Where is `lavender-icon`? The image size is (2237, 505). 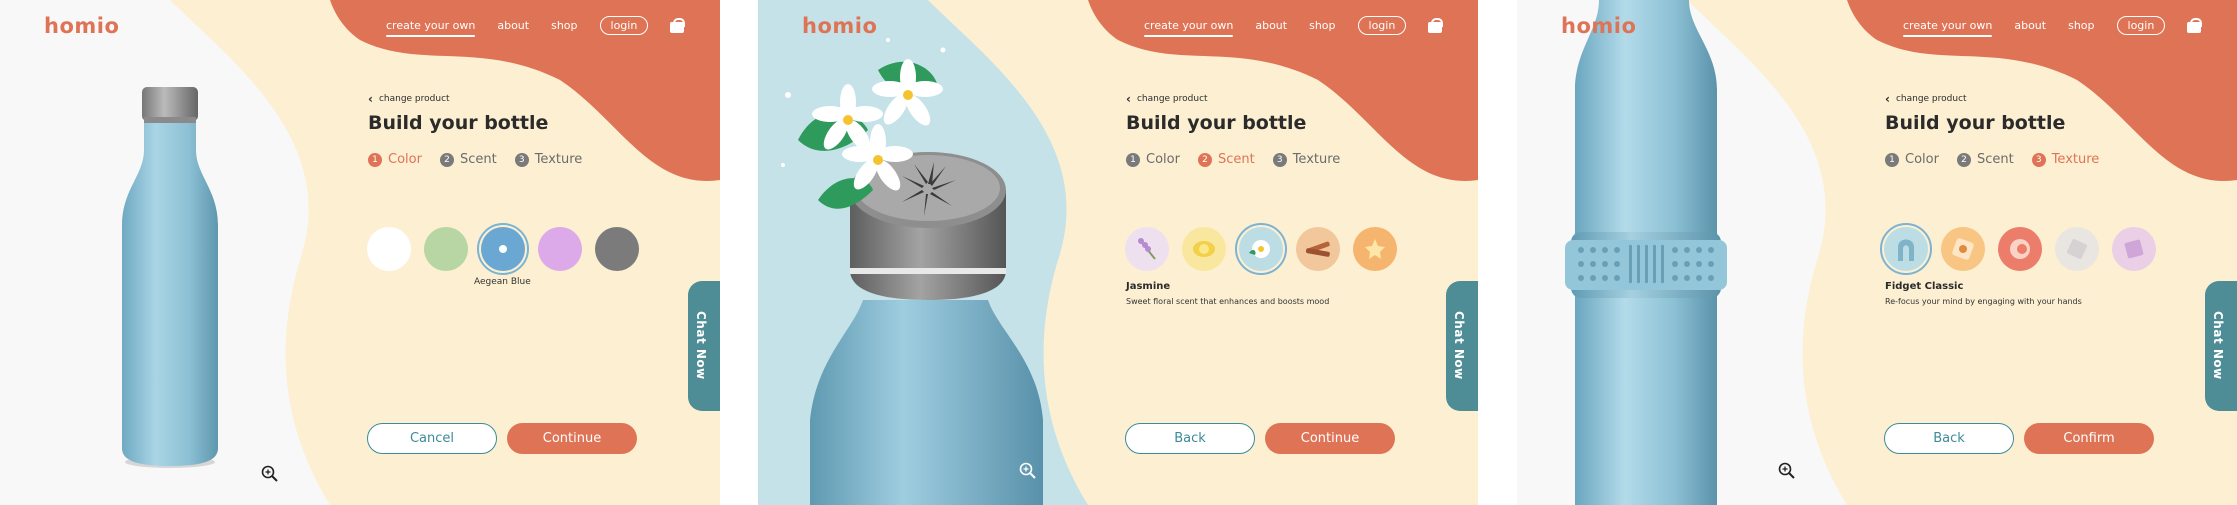
lavender-icon is located at coordinates (1147, 249).